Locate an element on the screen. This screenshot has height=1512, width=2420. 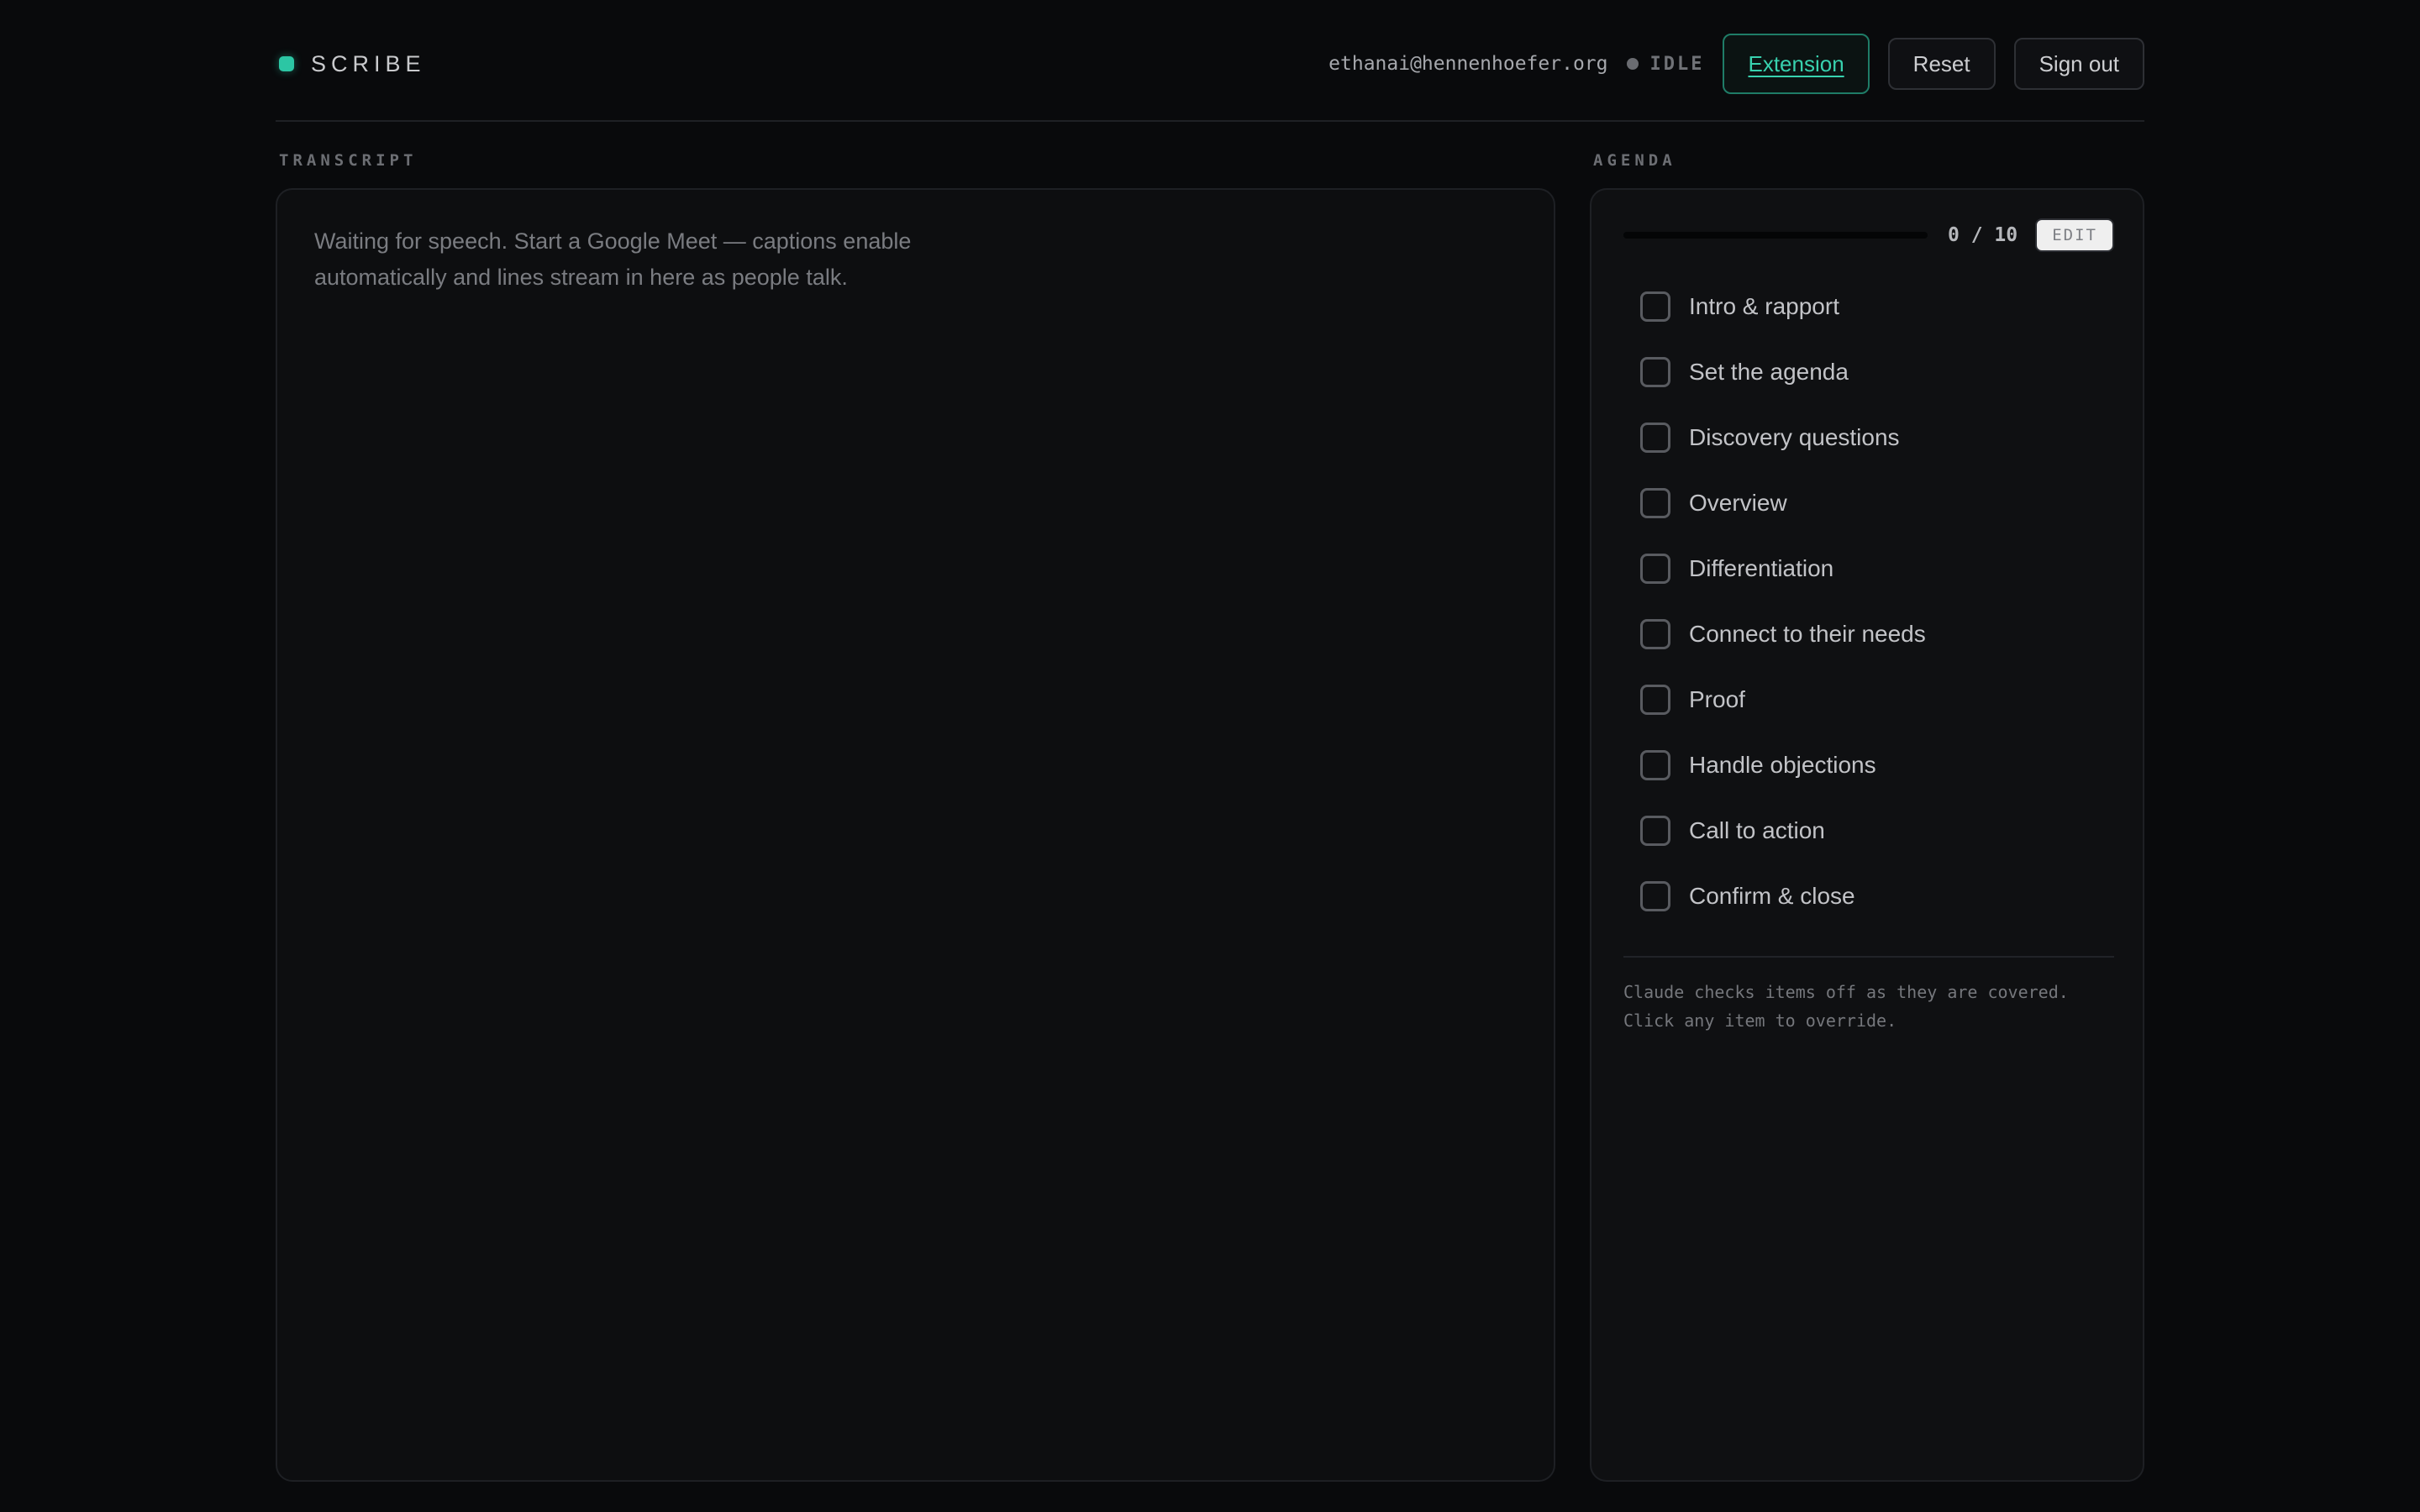
user-email: ethanai@hennenhoefer.org is located at coordinates (1468, 64).